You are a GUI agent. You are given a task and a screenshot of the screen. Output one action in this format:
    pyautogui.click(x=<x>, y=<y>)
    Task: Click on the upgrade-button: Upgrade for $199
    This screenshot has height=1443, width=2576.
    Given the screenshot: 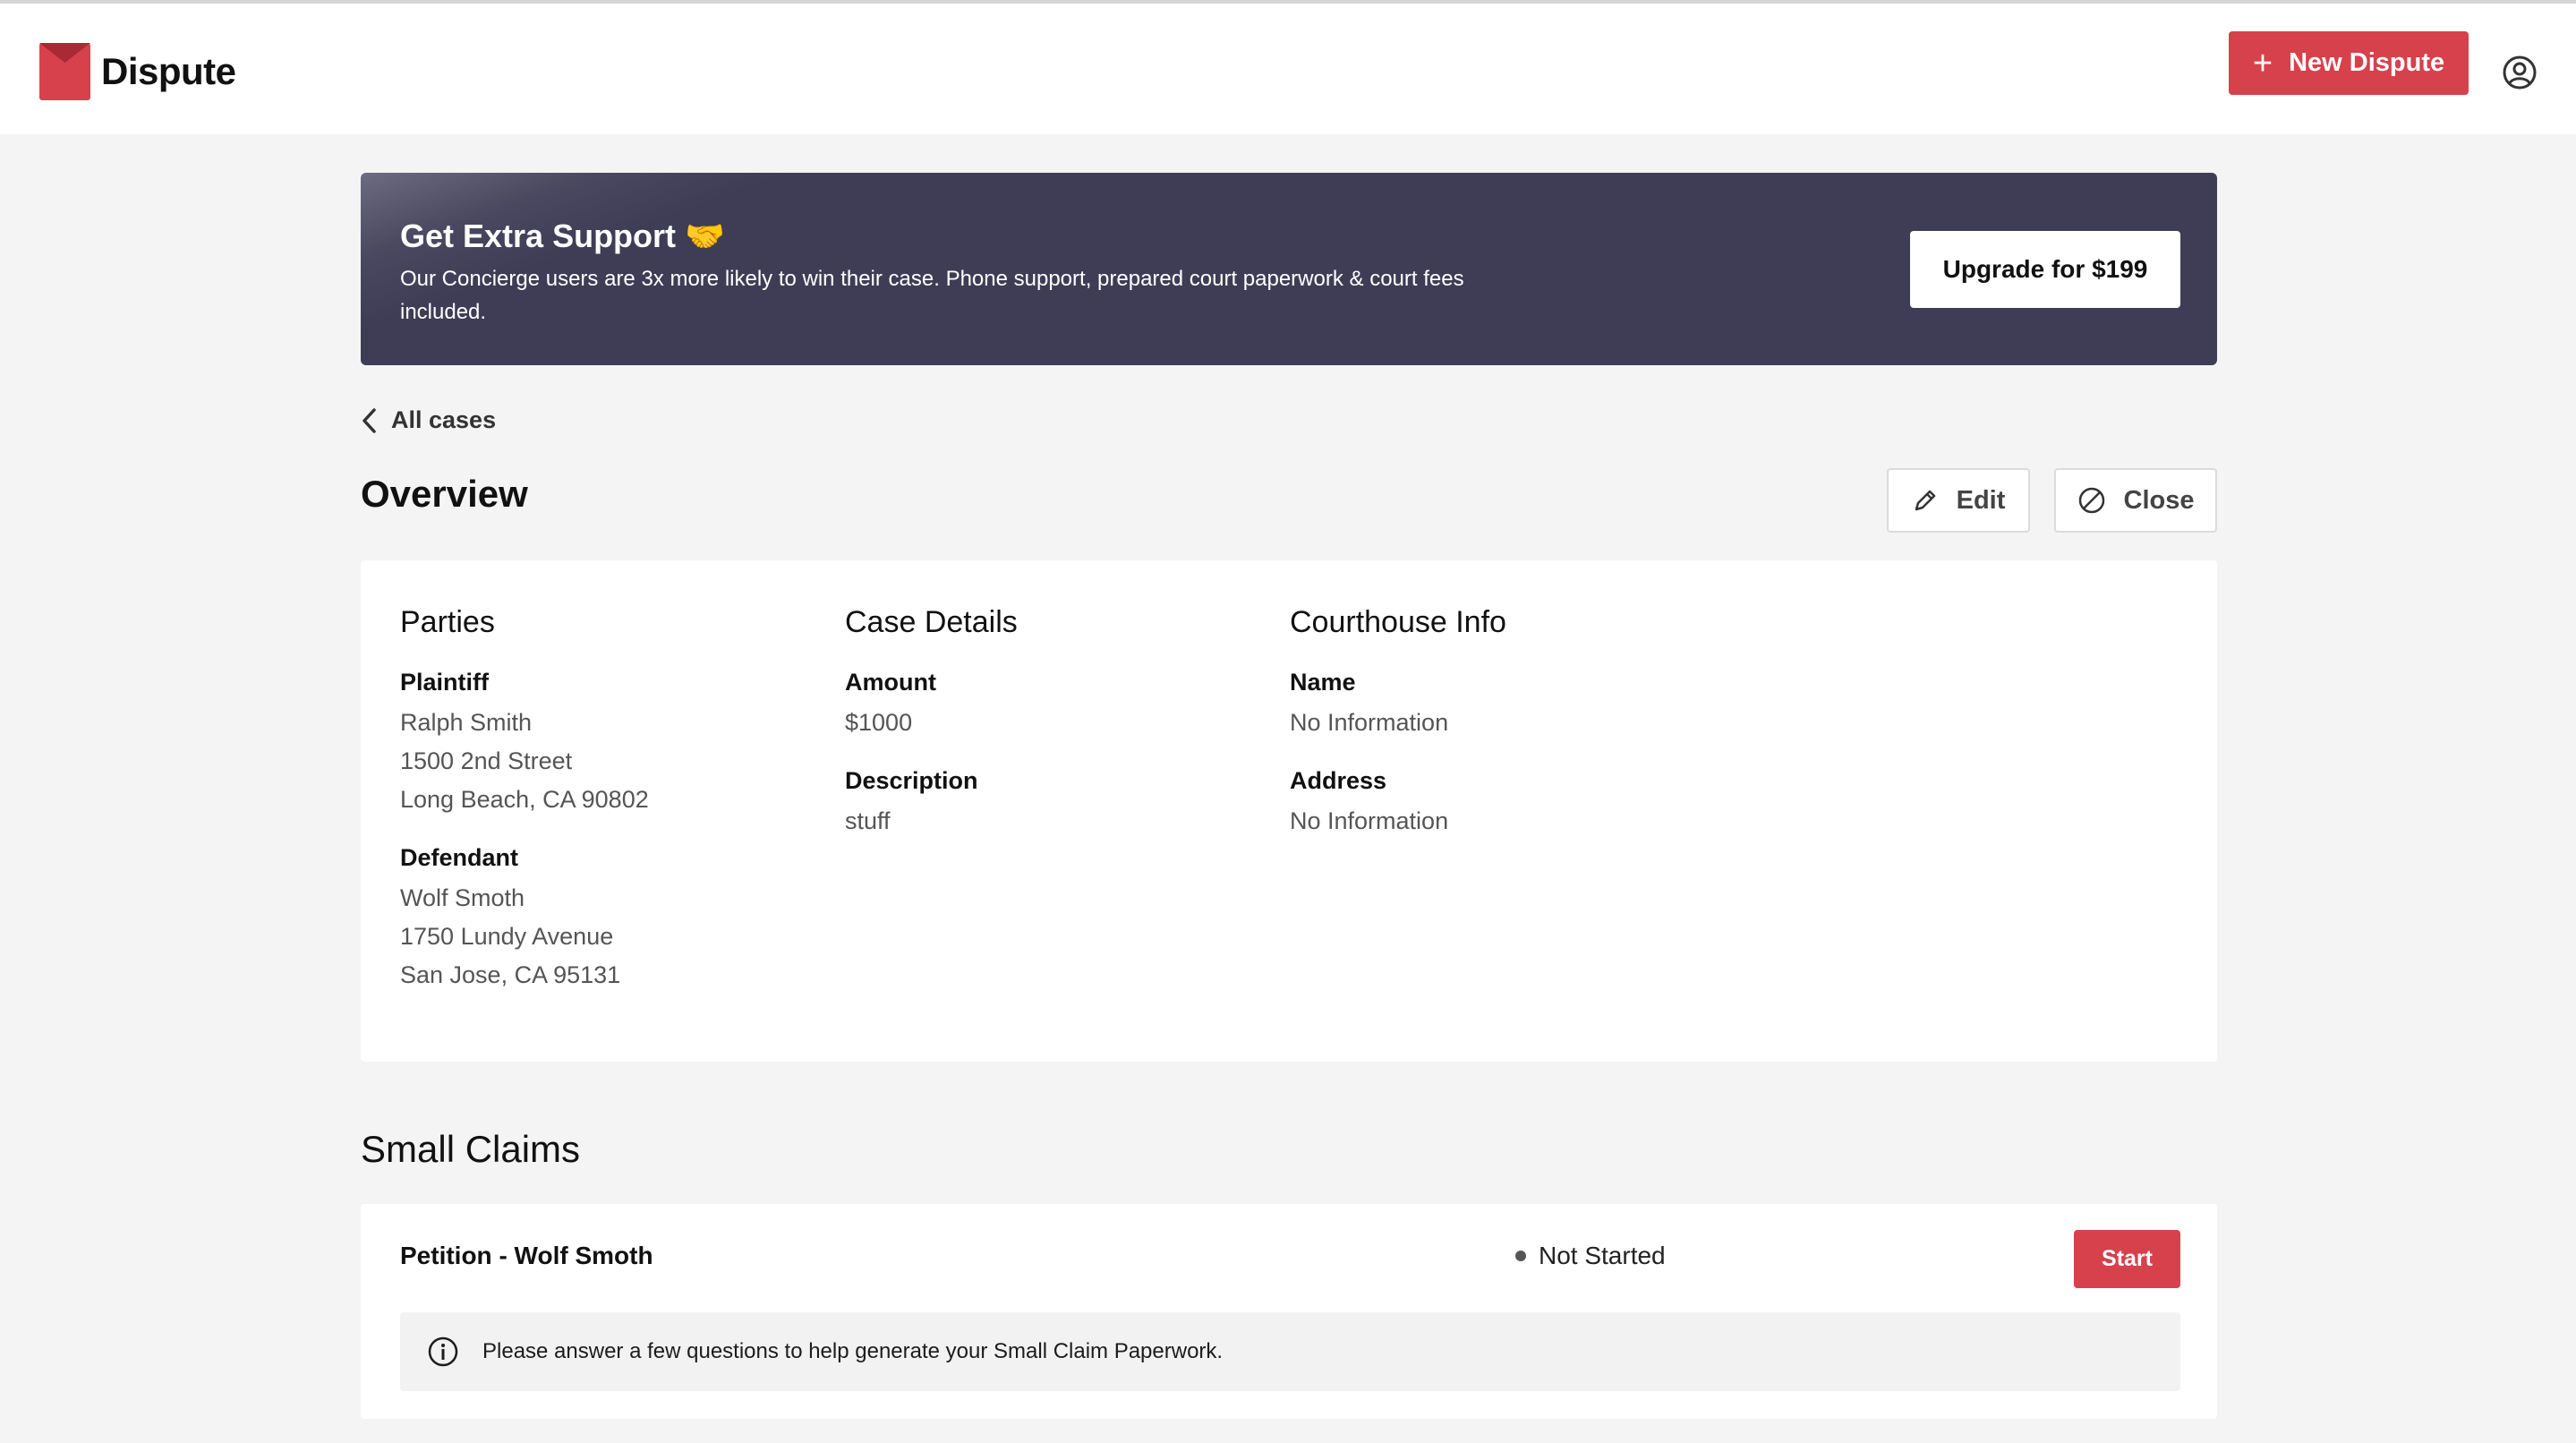 What is the action you would take?
    pyautogui.click(x=2045, y=269)
    